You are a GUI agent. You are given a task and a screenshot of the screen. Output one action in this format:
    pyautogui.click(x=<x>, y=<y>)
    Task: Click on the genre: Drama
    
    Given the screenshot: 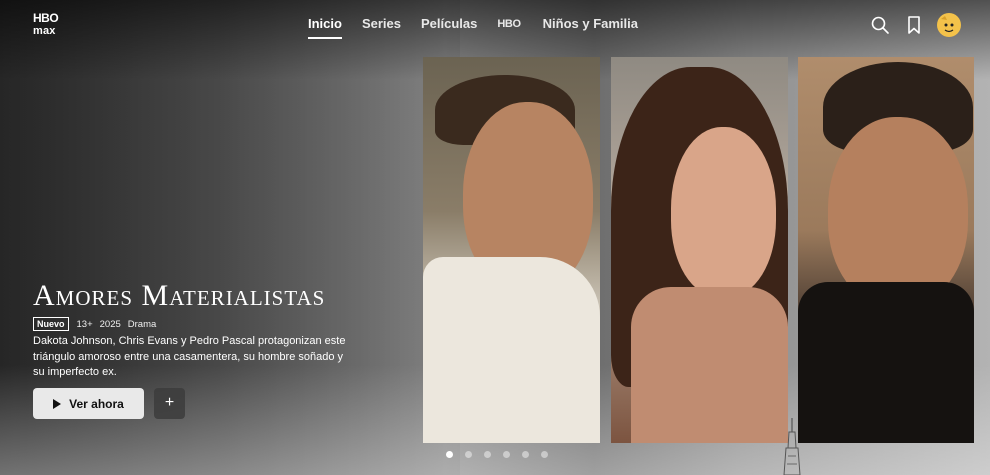 What is the action you would take?
    pyautogui.click(x=142, y=324)
    